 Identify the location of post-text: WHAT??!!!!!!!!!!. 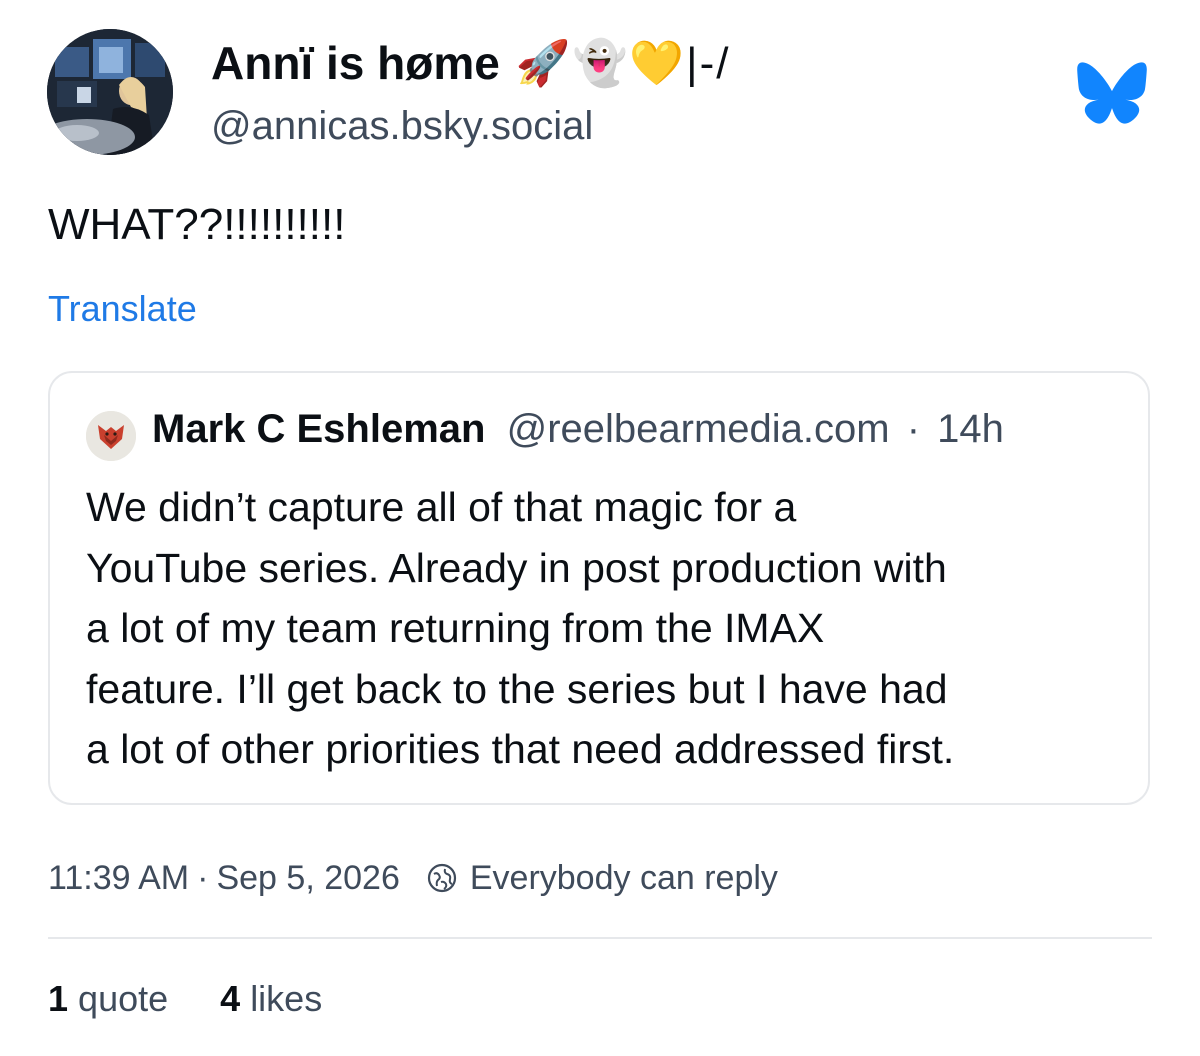
(197, 224).